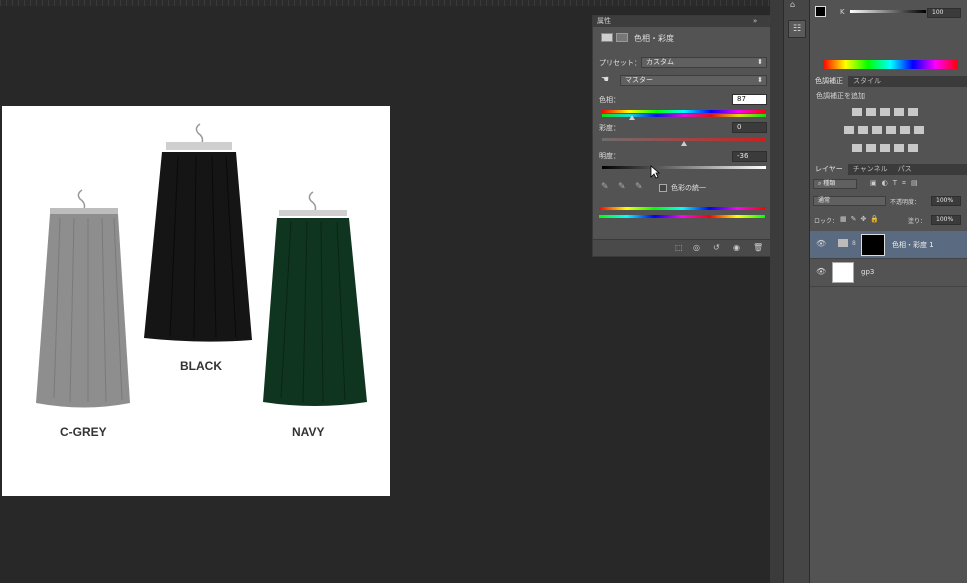 The image size is (967, 583). I want to click on kind-label: 種類, so click(829, 183).